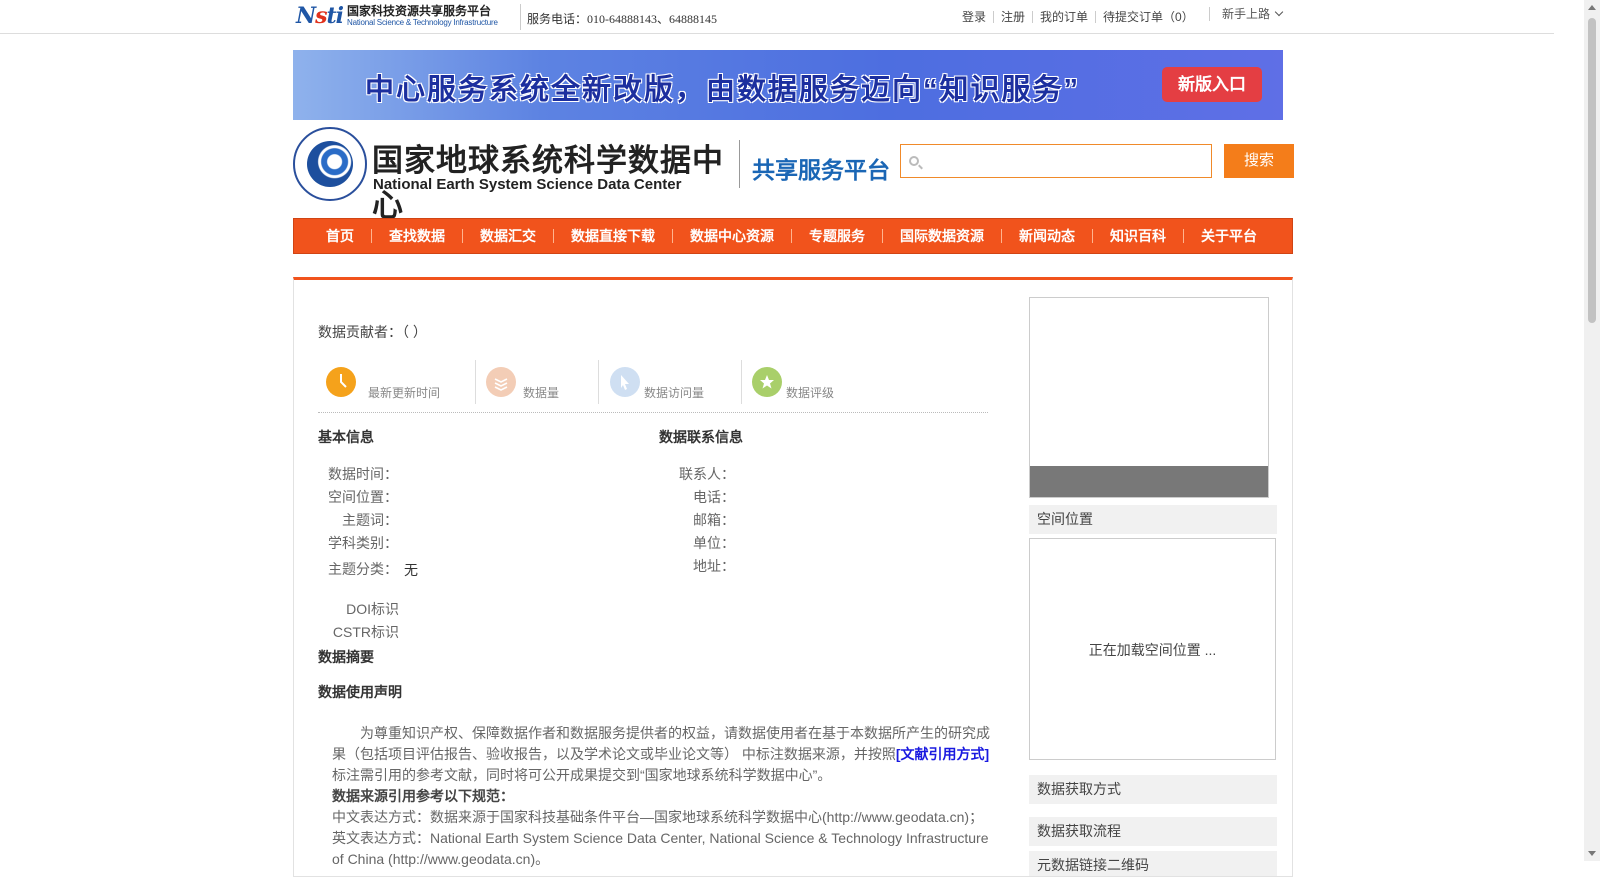  What do you see at coordinates (419, 11) in the screenshot?
I see `nsti-logo-cn: 国家科技资源共享服务平台` at bounding box center [419, 11].